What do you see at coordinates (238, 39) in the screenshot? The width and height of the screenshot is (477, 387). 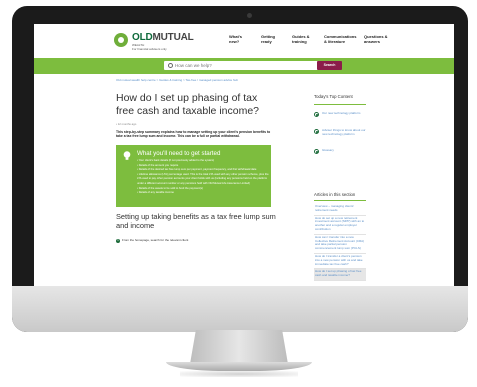 I see `nav-whats-new: What's new?` at bounding box center [238, 39].